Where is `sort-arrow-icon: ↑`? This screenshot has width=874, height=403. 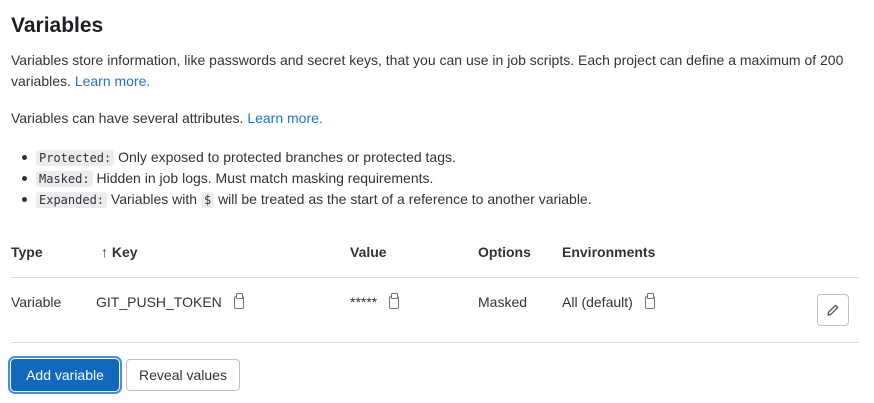
sort-arrow-icon: ↑ is located at coordinates (104, 252).